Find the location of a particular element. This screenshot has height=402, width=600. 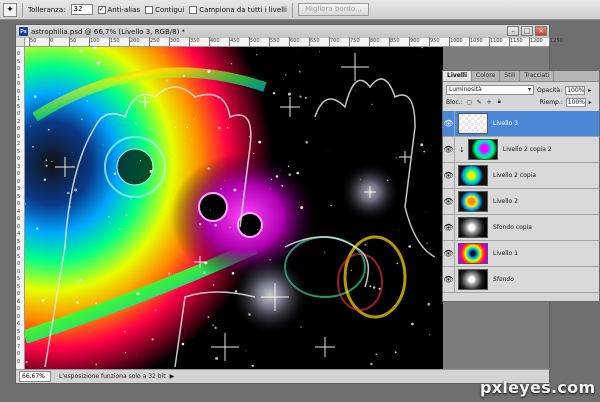

layer-row: 👁︎ Livello 2 copia is located at coordinates (521, 175).